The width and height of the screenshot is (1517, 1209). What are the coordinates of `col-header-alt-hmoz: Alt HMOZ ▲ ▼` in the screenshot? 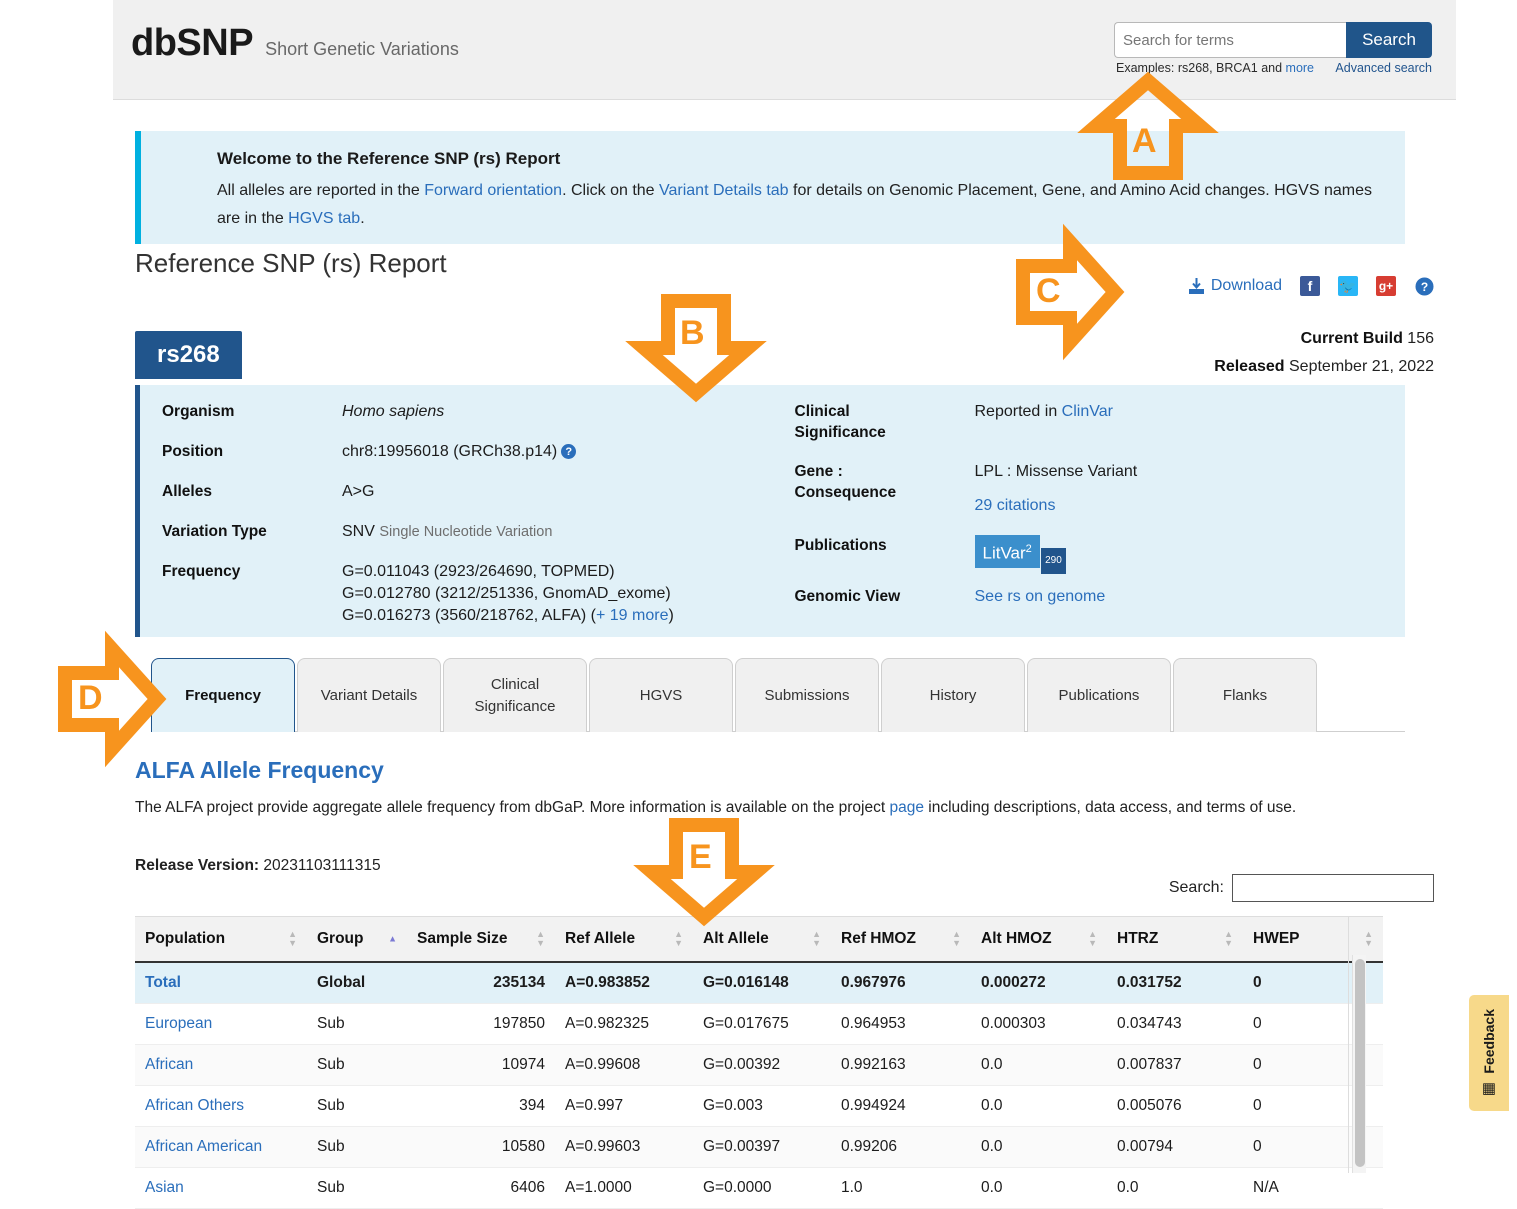 It's located at (1039, 939).